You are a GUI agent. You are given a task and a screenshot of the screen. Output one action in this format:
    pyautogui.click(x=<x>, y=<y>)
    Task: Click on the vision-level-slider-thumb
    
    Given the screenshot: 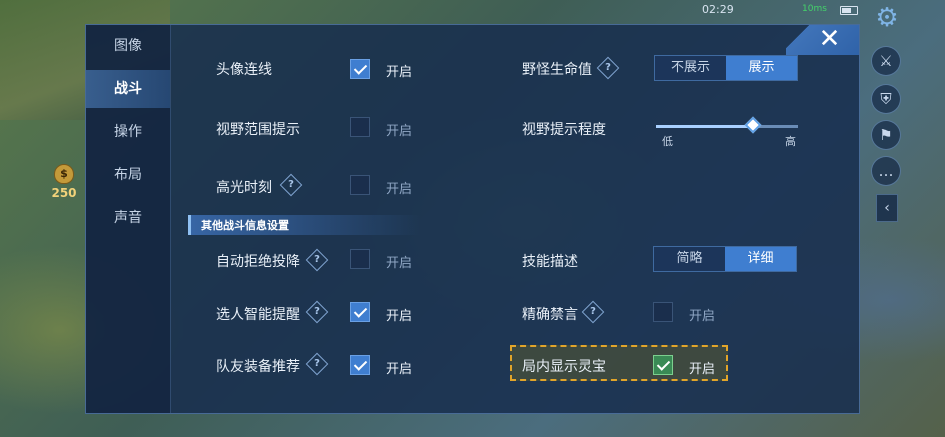 What is the action you would take?
    pyautogui.click(x=753, y=125)
    